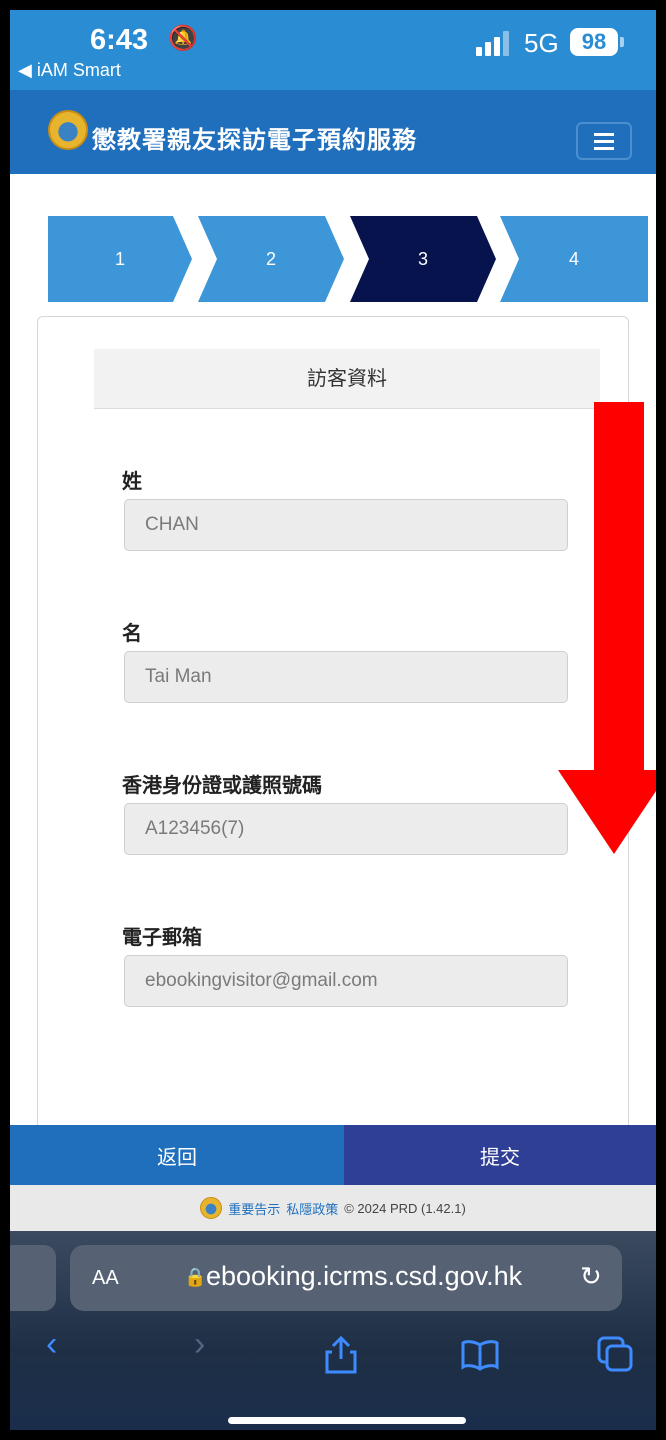 The image size is (666, 1440). I want to click on battery-tip, so click(622, 42).